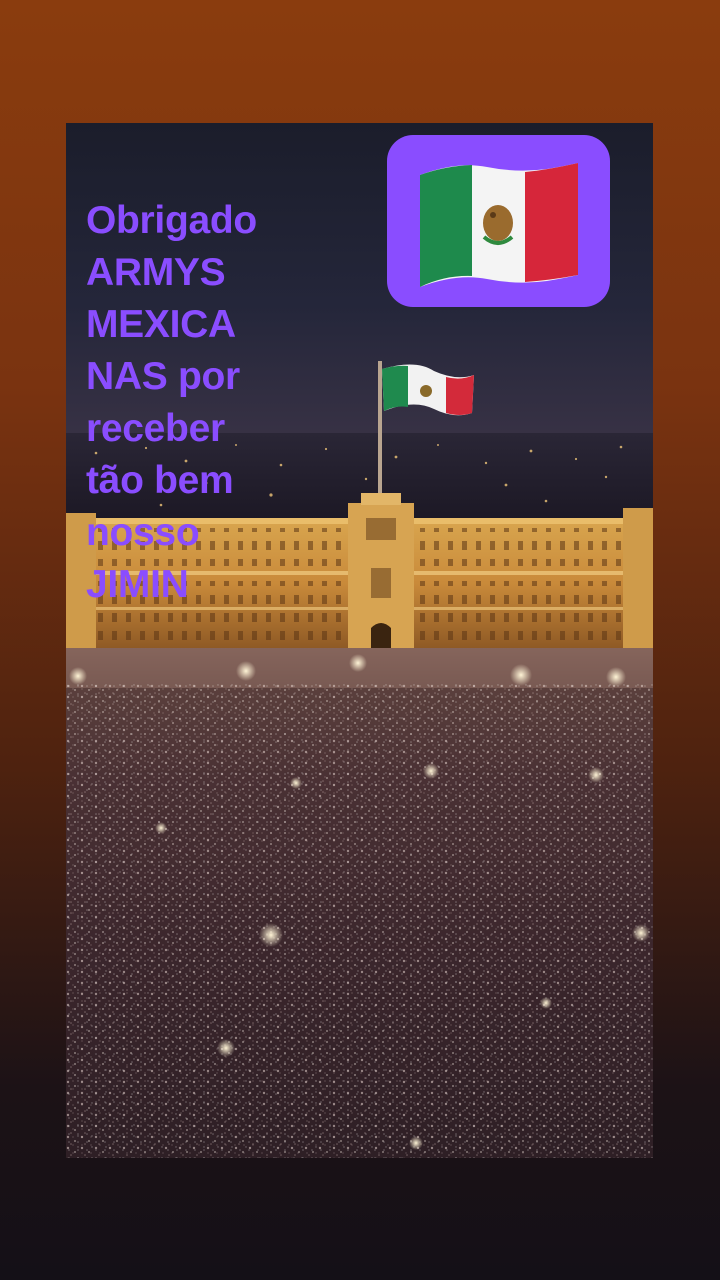 This screenshot has width=720, height=1280. I want to click on caption-line: nosso, so click(143, 532).